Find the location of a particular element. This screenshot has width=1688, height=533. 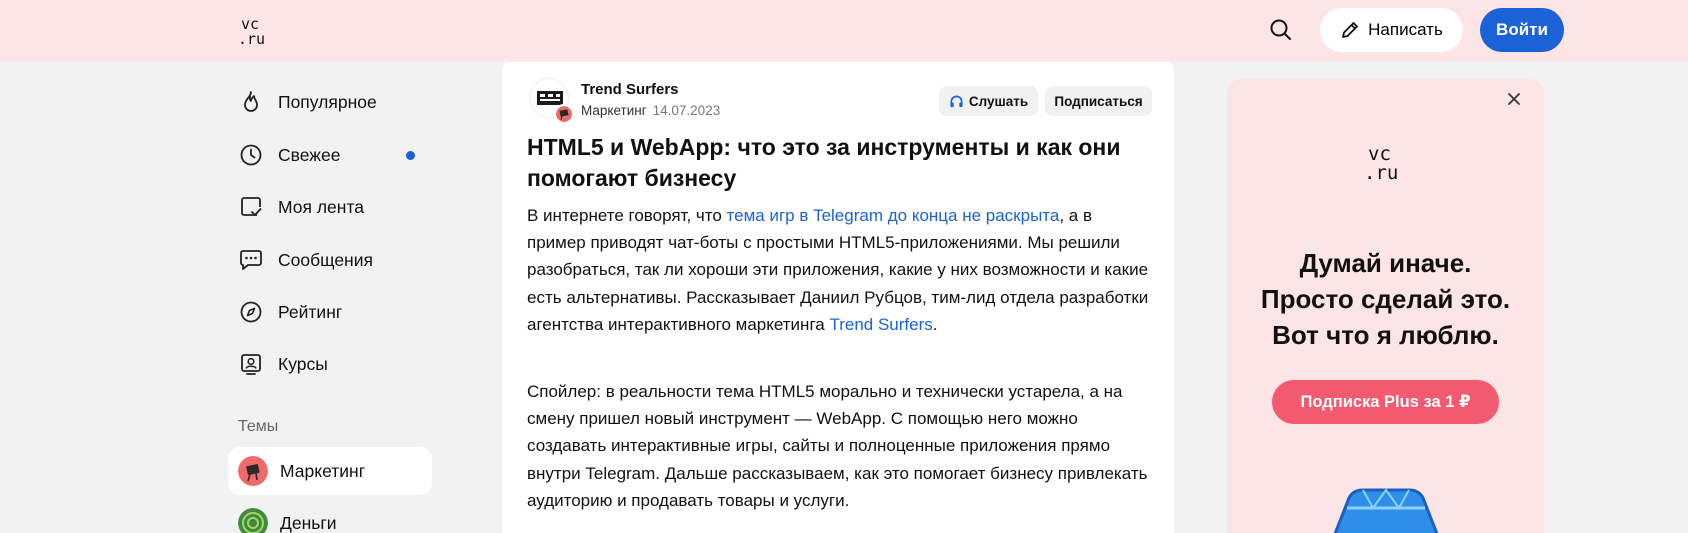

text-run: . is located at coordinates (935, 324).